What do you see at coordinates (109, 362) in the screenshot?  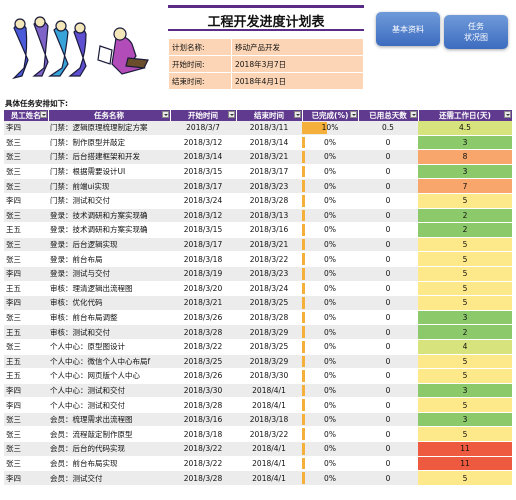 I see `task-cell: 个人中心：微信个人中心布局f` at bounding box center [109, 362].